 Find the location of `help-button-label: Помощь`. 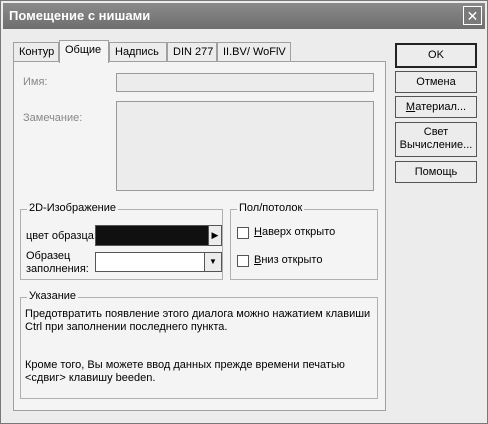

help-button-label: Помощь is located at coordinates (436, 172).